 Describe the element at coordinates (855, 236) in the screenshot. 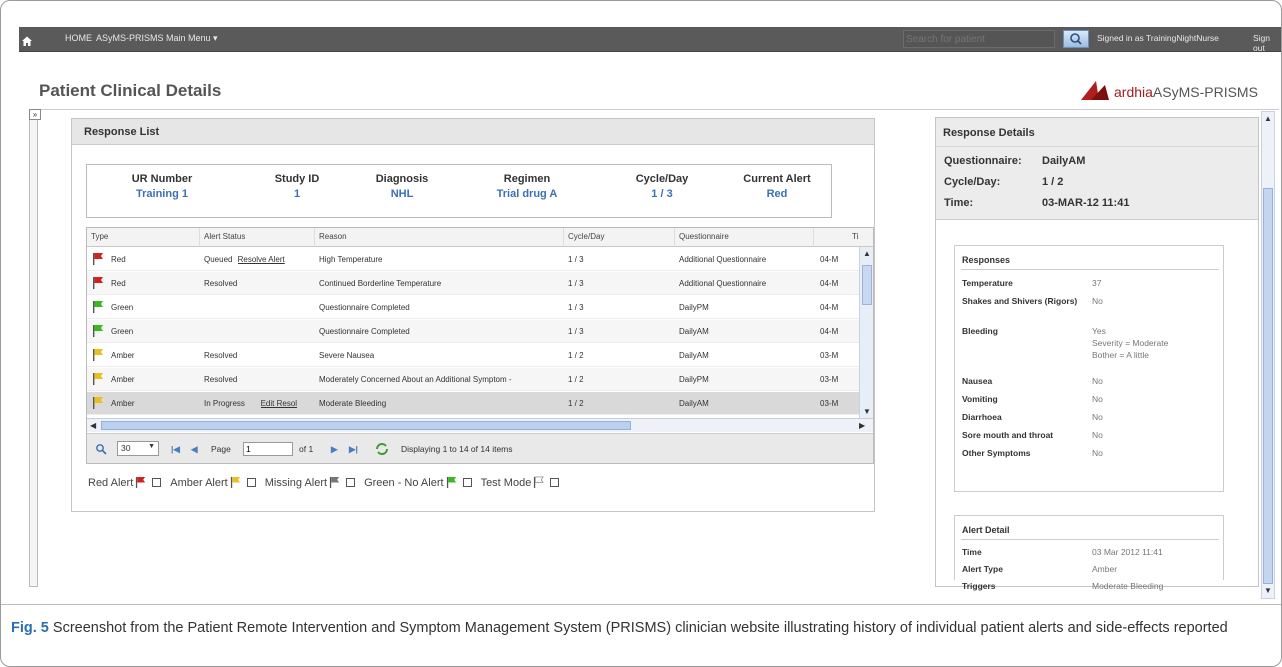

I see `column-header-time: Ti` at that location.